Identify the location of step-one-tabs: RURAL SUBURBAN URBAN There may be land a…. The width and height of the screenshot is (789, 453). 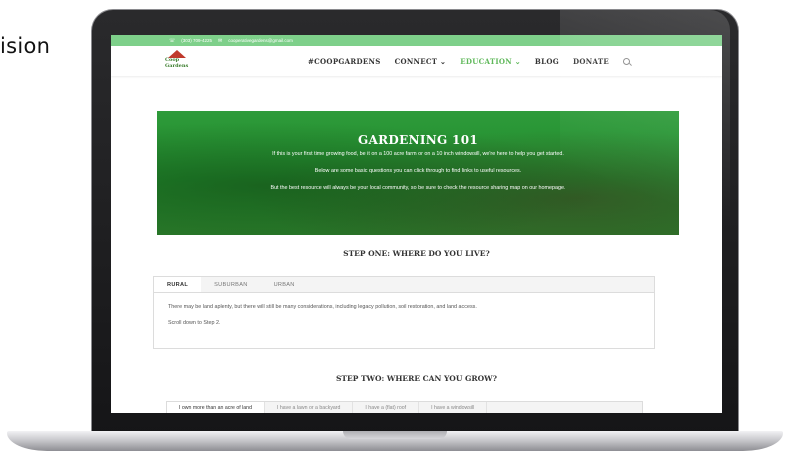
(404, 312).